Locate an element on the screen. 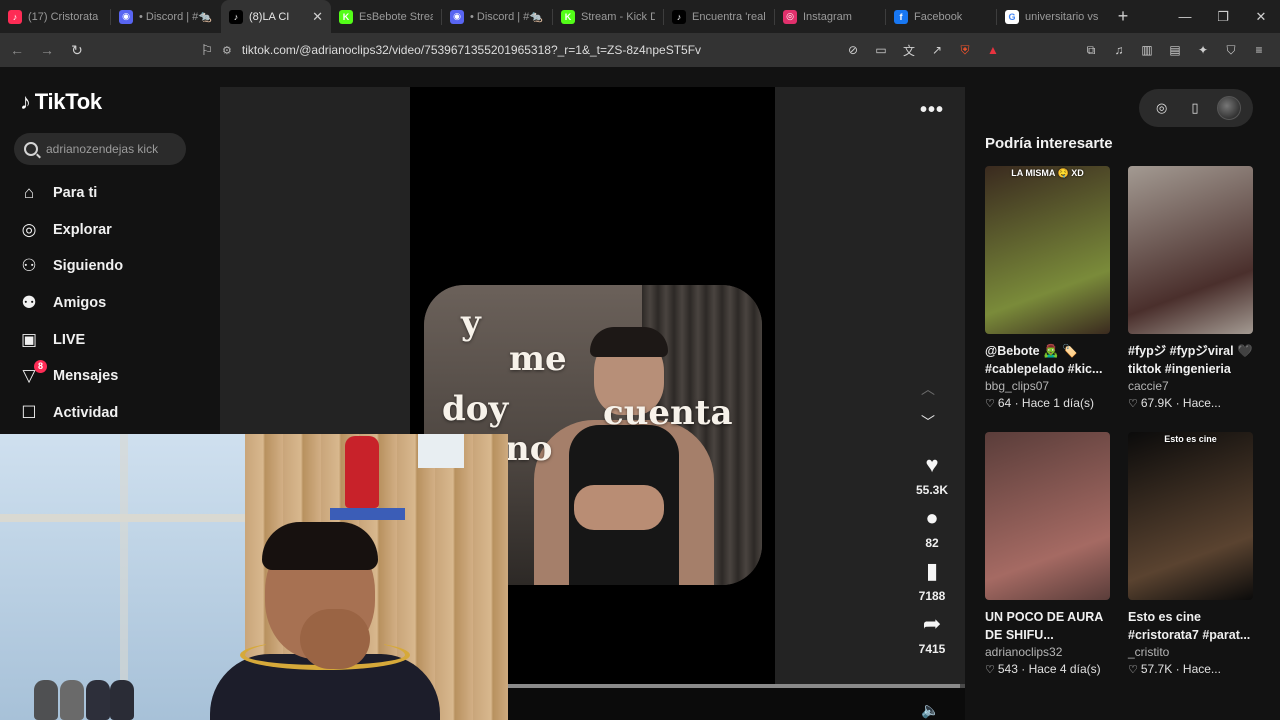  media-icon: ♫ is located at coordinates (1119, 50).